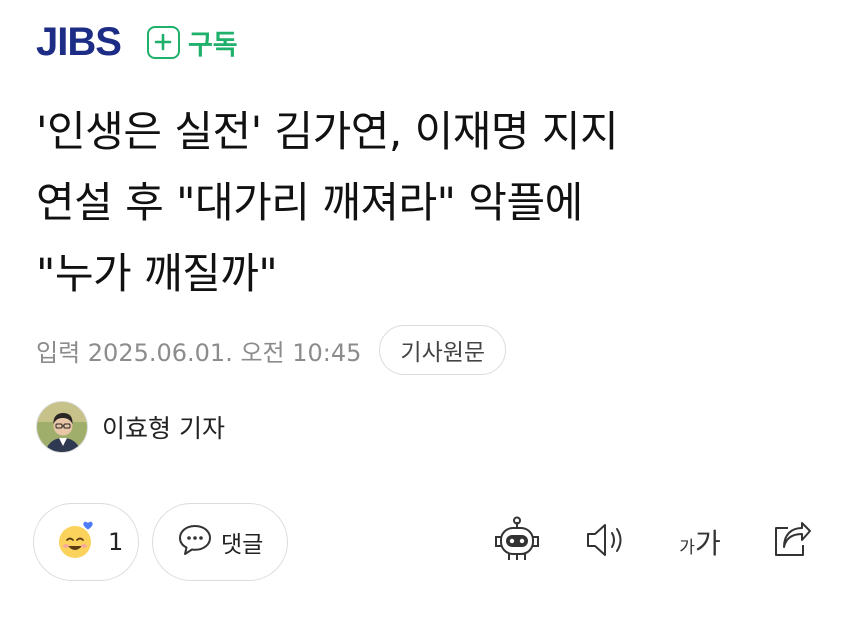 Image resolution: width=850 pixels, height=639 pixels. Describe the element at coordinates (220, 542) in the screenshot. I see `comment-button: 댓글` at that location.